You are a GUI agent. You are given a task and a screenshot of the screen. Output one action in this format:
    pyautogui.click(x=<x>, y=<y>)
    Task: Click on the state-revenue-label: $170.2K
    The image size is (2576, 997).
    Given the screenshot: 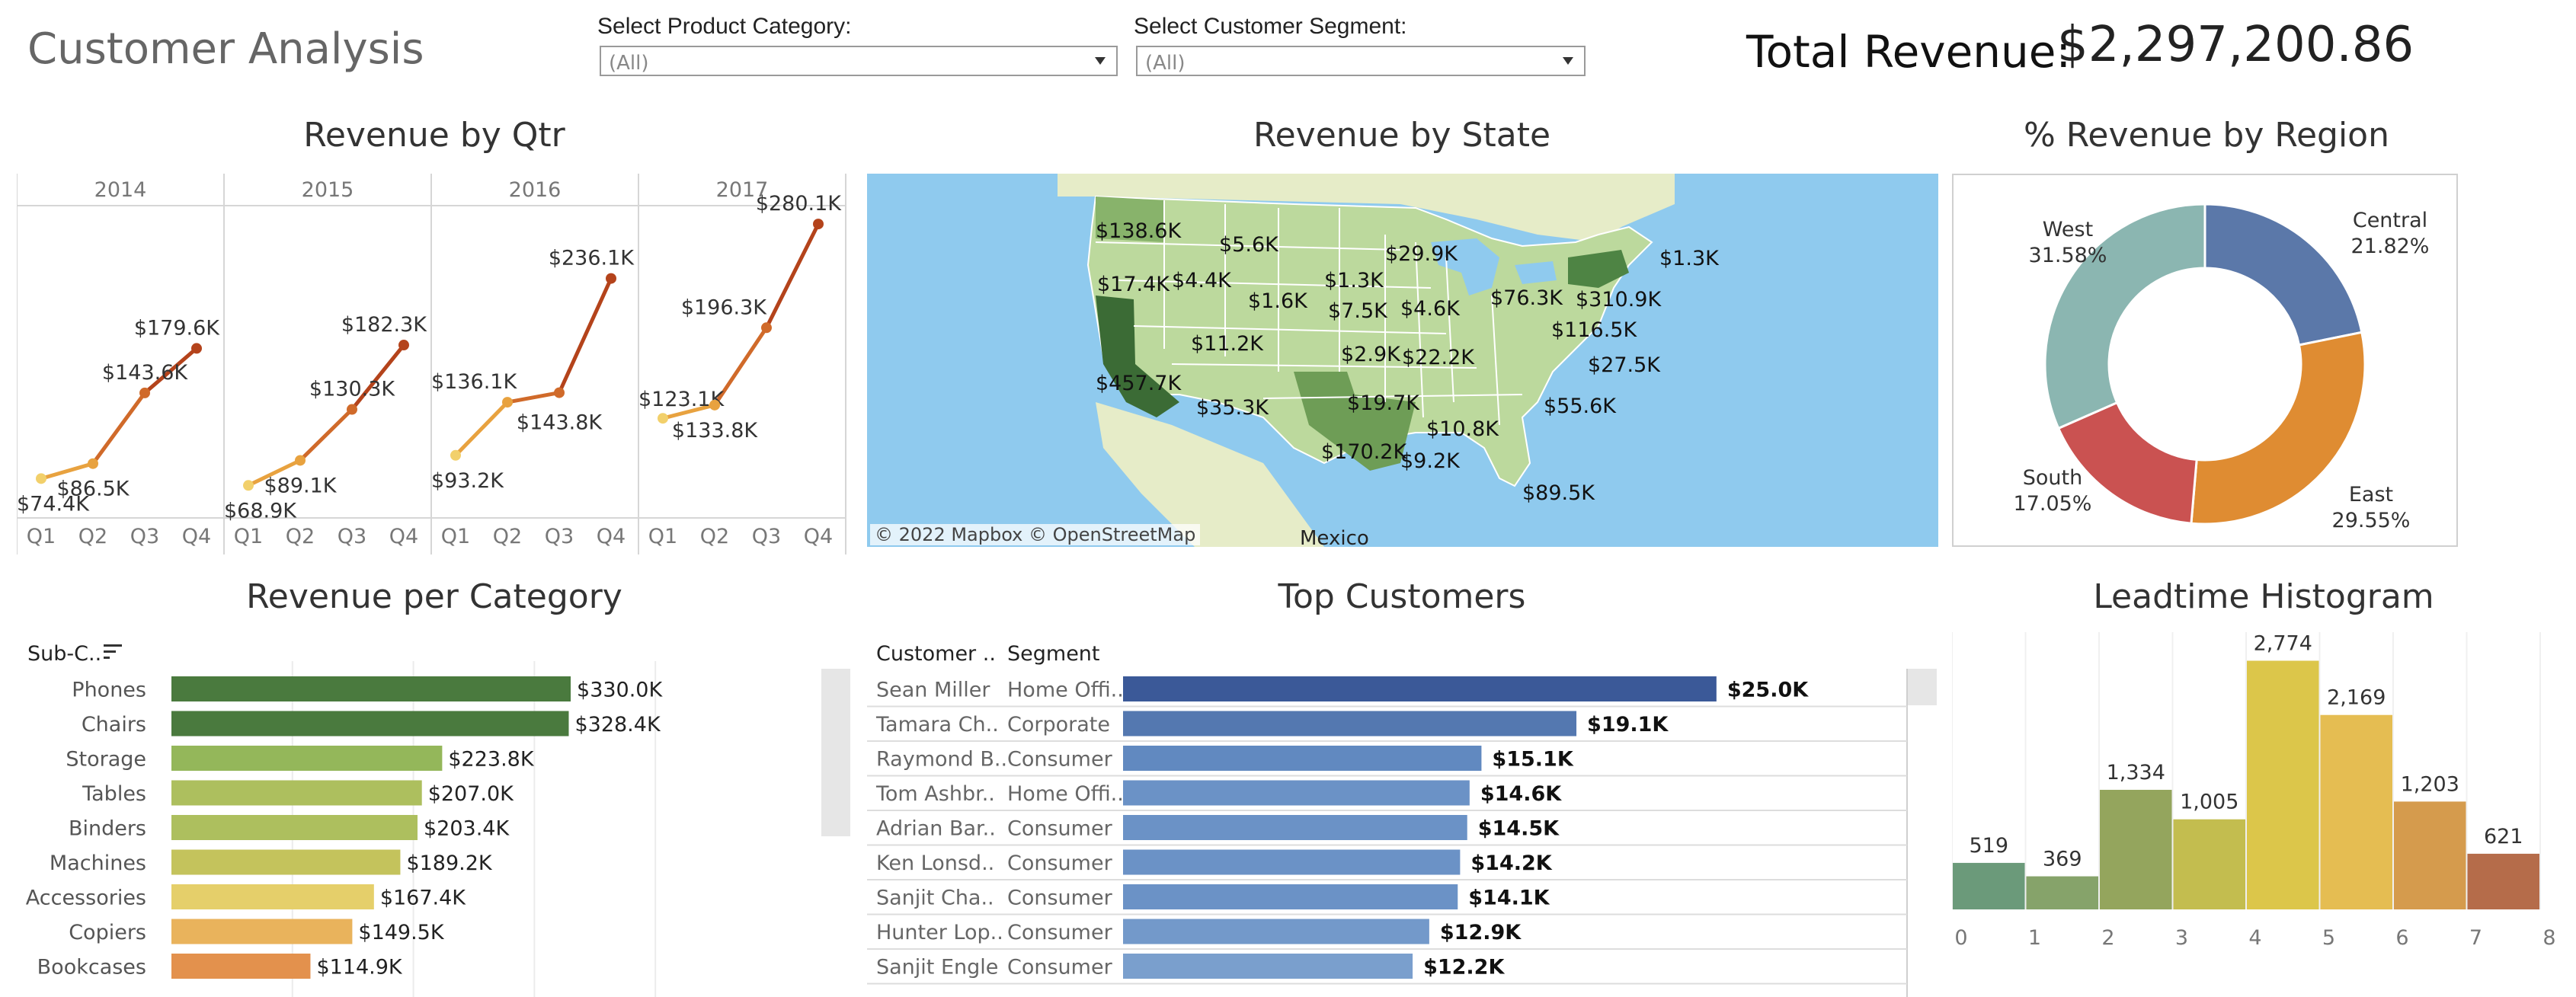 What is the action you would take?
    pyautogui.click(x=1364, y=452)
    